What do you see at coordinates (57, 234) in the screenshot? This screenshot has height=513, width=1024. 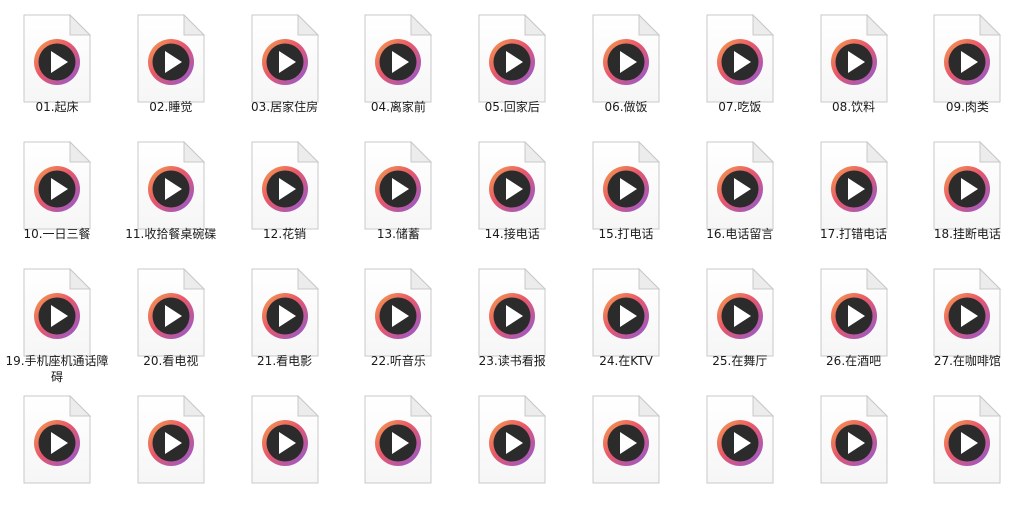 I see `file-name-label: 10.一日三餐` at bounding box center [57, 234].